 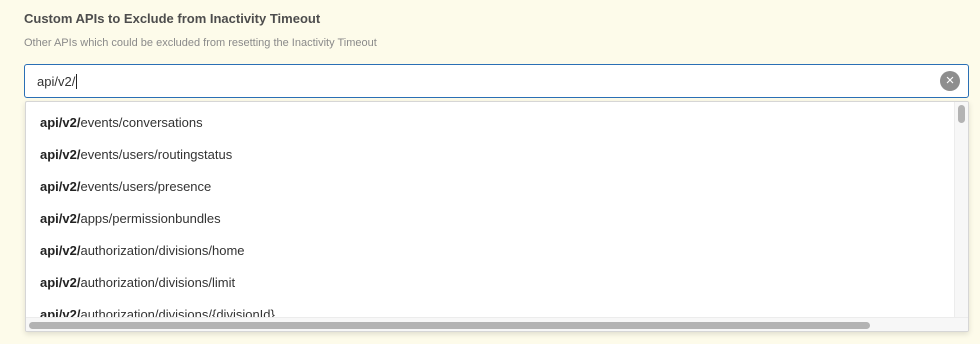 I want to click on horizontal-scrollbar-thumb, so click(x=449, y=325).